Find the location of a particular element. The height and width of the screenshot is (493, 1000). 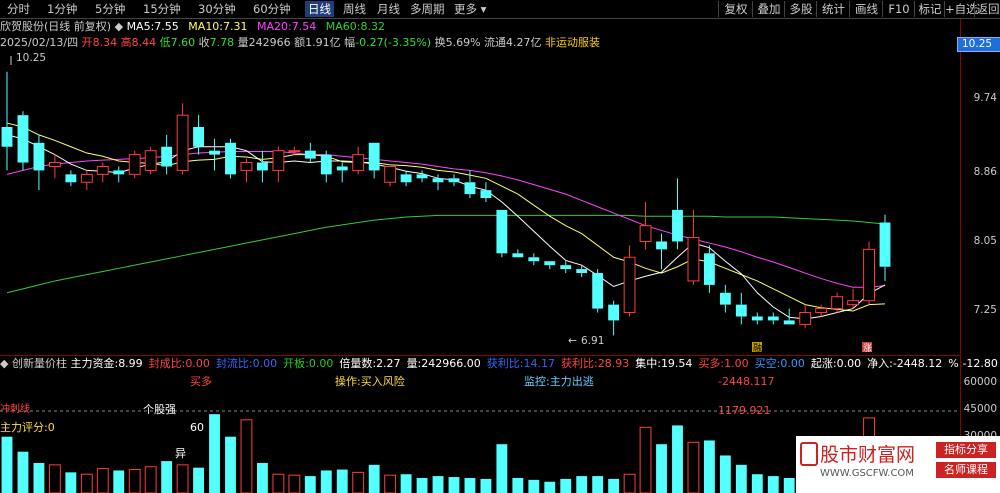

period-tab-weekly: 周线 is located at coordinates (354, 9).